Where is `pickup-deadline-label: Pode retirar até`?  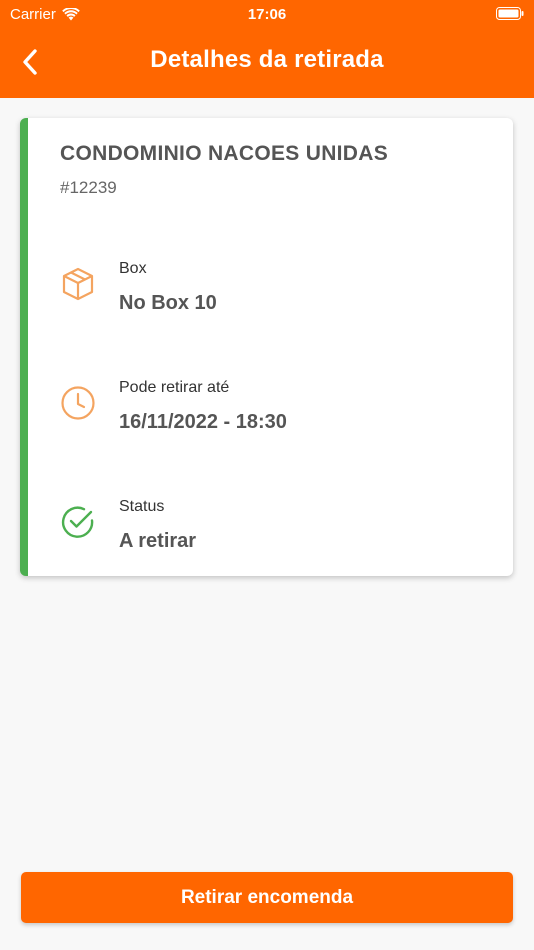 pickup-deadline-label: Pode retirar até is located at coordinates (174, 387).